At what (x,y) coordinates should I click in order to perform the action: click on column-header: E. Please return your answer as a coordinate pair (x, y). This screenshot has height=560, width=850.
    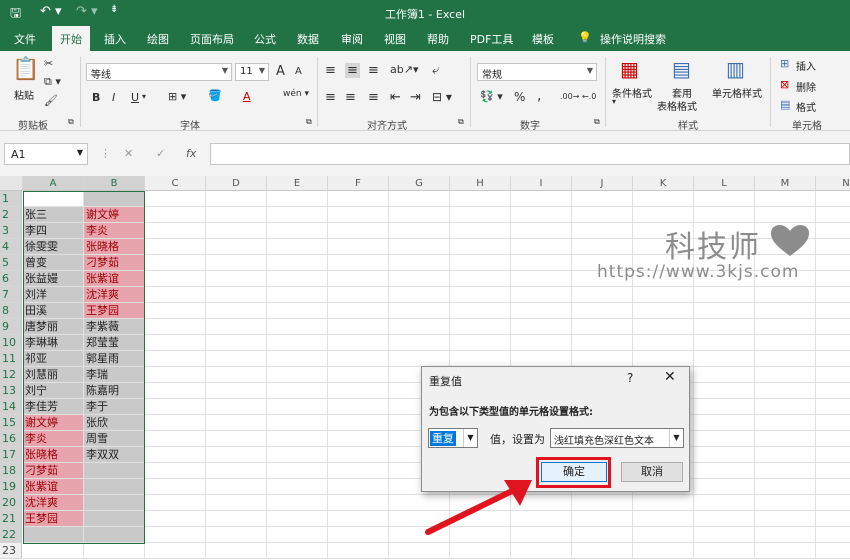
    Looking at the image, I should click on (297, 183).